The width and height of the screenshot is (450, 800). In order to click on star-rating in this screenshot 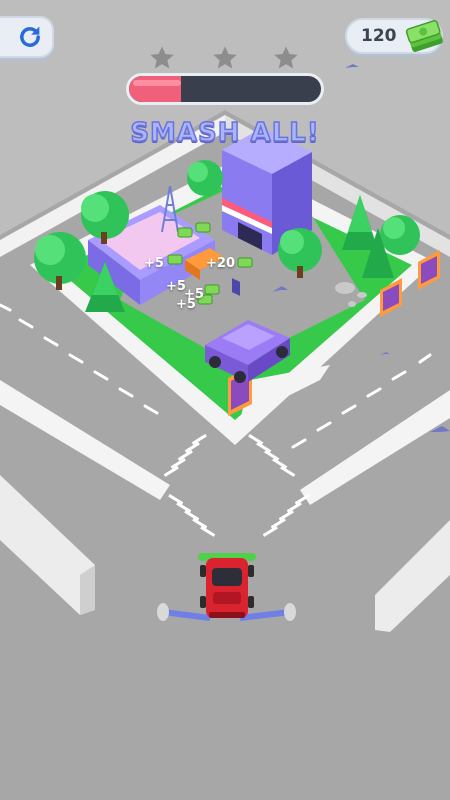, I will do `click(225, 60)`.